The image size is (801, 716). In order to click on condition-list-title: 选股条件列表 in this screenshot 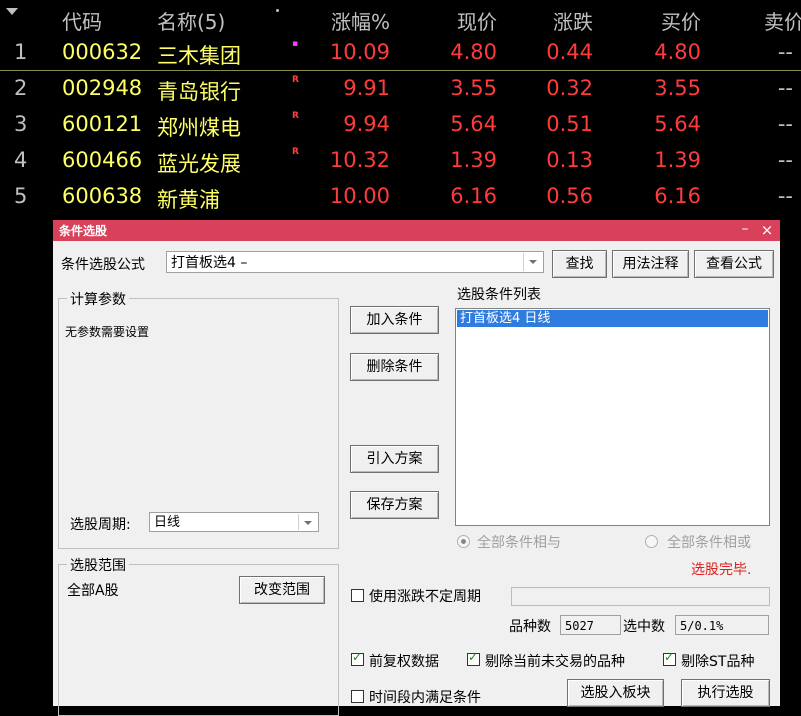, I will do `click(499, 295)`.